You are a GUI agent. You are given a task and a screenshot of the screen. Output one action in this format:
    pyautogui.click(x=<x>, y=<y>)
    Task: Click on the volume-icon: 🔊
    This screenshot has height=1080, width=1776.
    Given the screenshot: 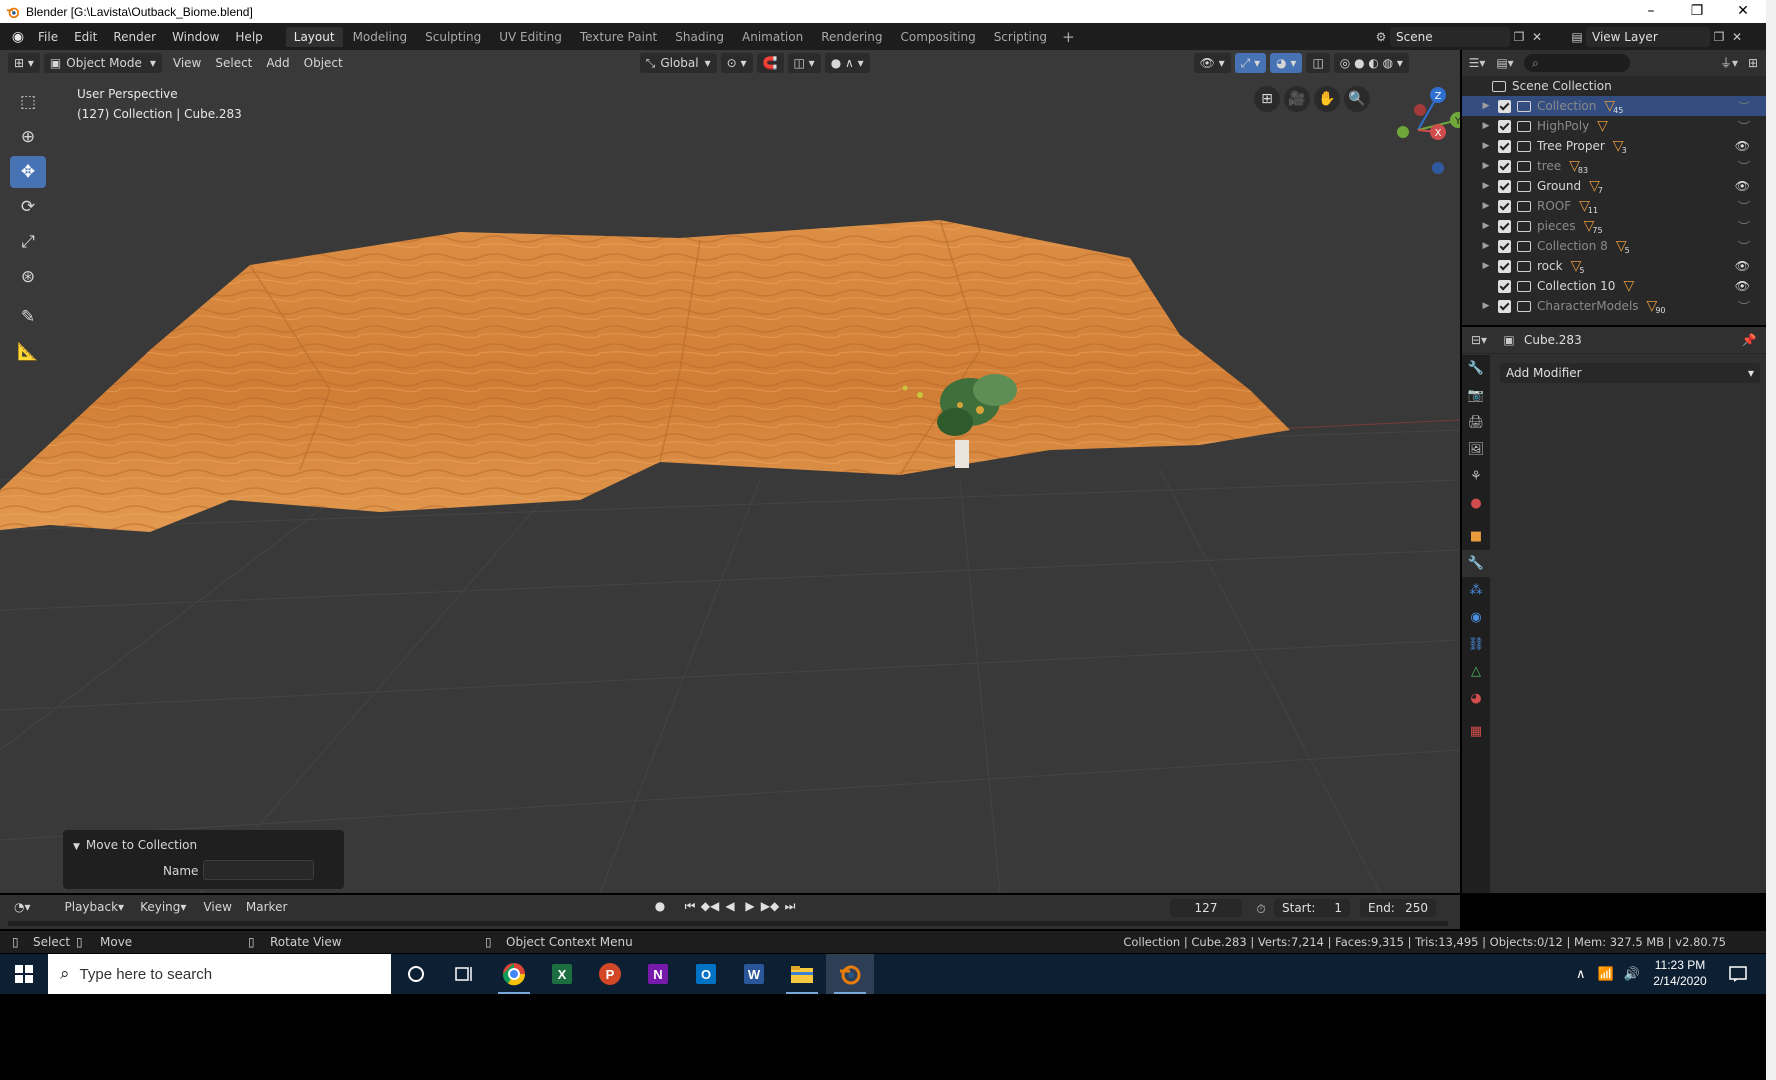 What is the action you would take?
    pyautogui.click(x=1632, y=974)
    